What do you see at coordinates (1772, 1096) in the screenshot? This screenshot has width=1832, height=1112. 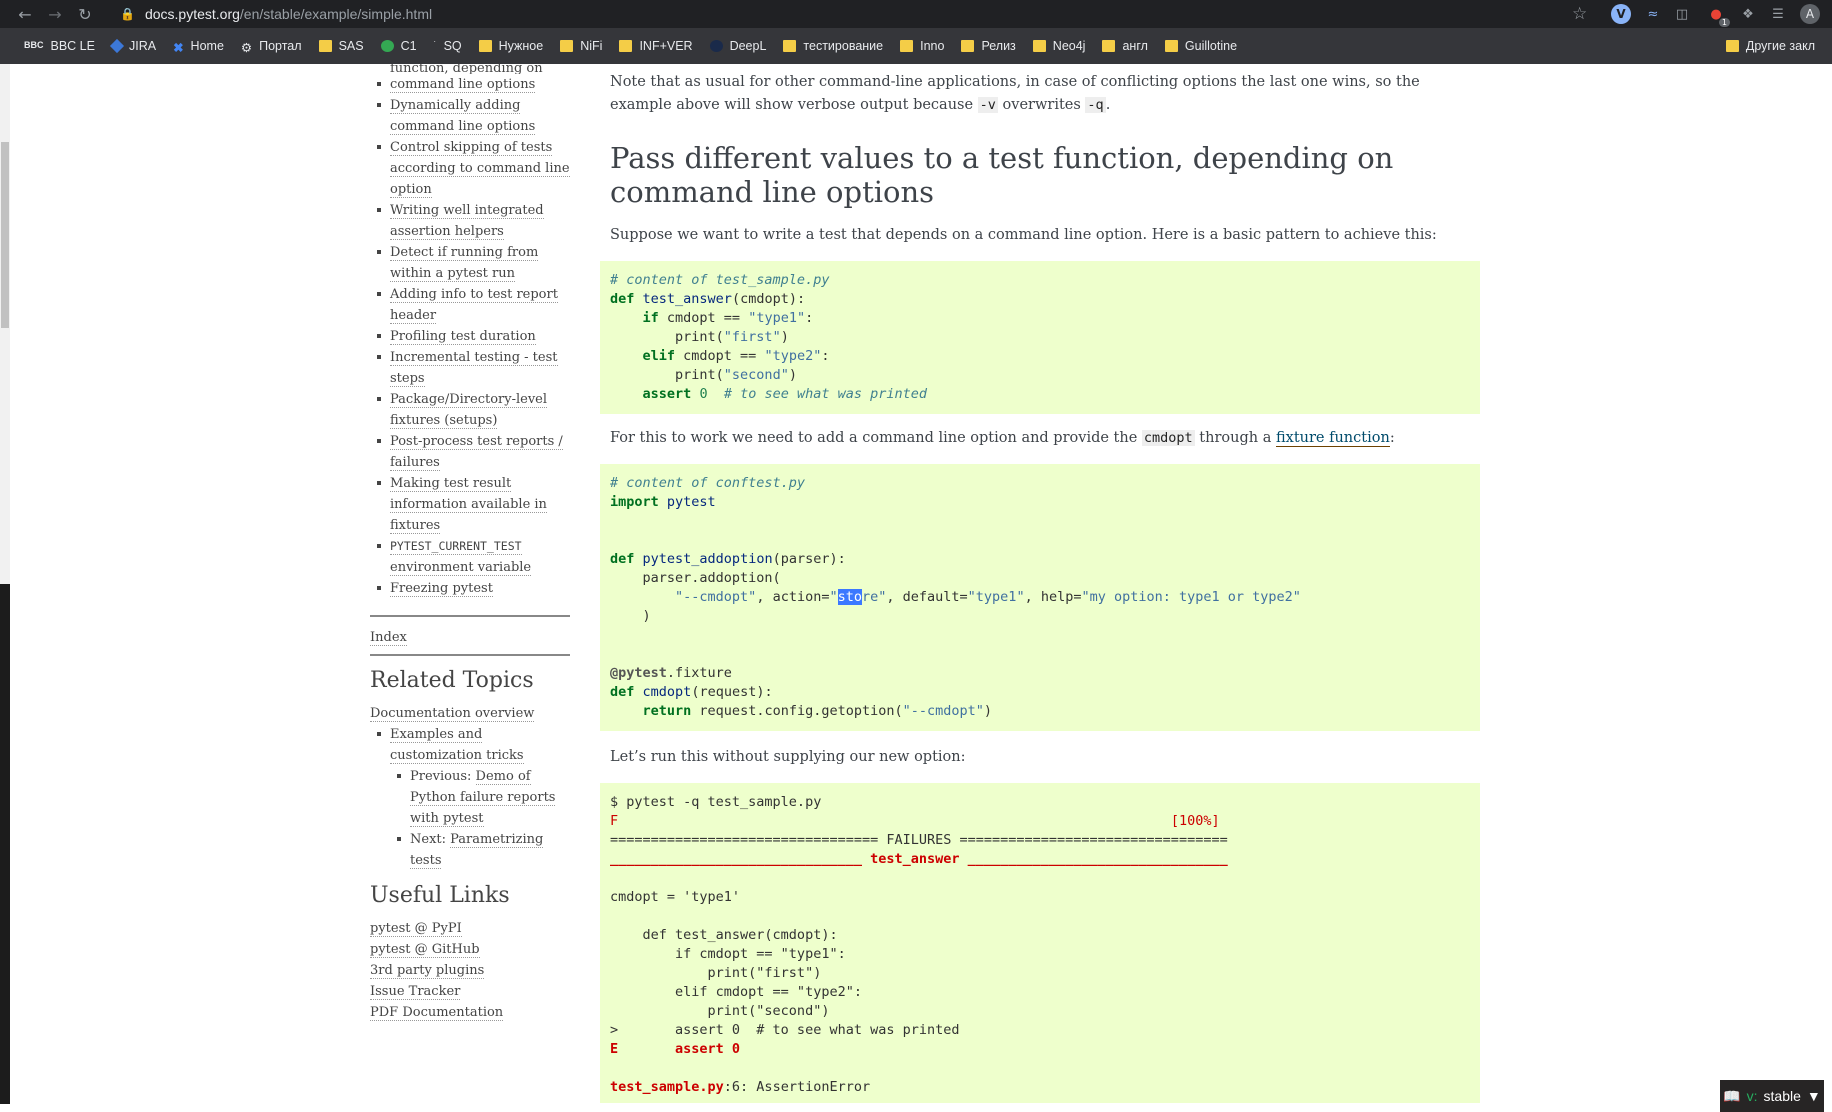 I see `version-switcher: 📖 v: stable ▼` at bounding box center [1772, 1096].